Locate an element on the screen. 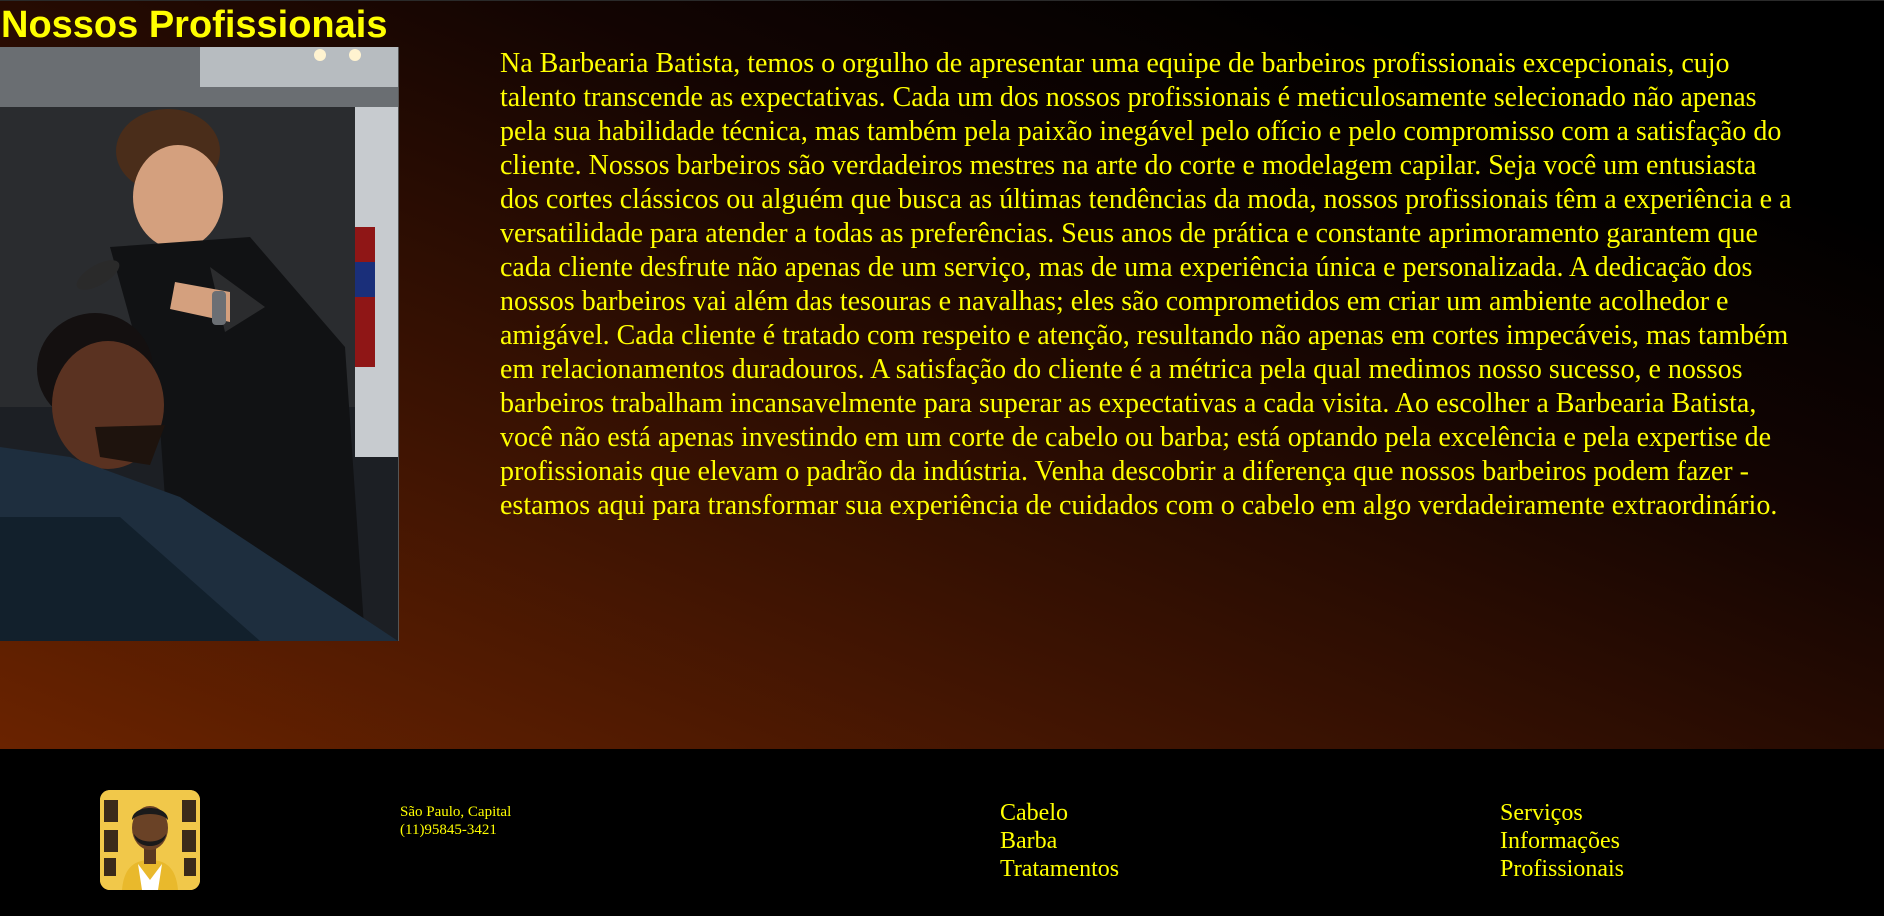  footer-link-profissionais: Profissionais is located at coordinates (1562, 869).